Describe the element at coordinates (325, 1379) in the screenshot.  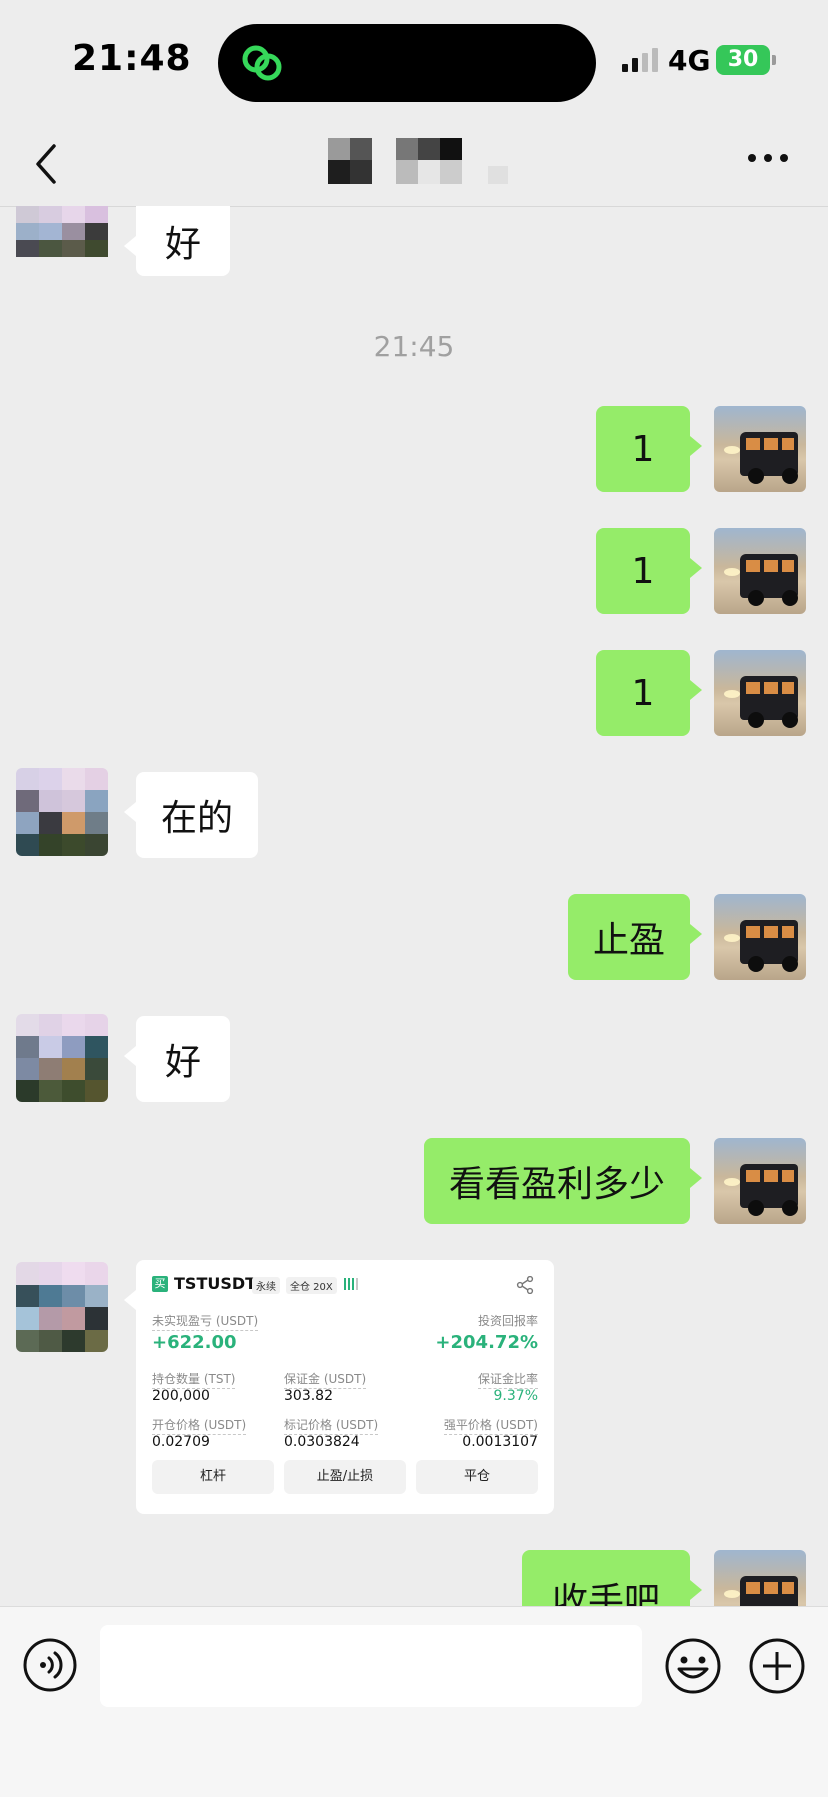
I see `margin-label: 保证金 (USDT)` at that location.